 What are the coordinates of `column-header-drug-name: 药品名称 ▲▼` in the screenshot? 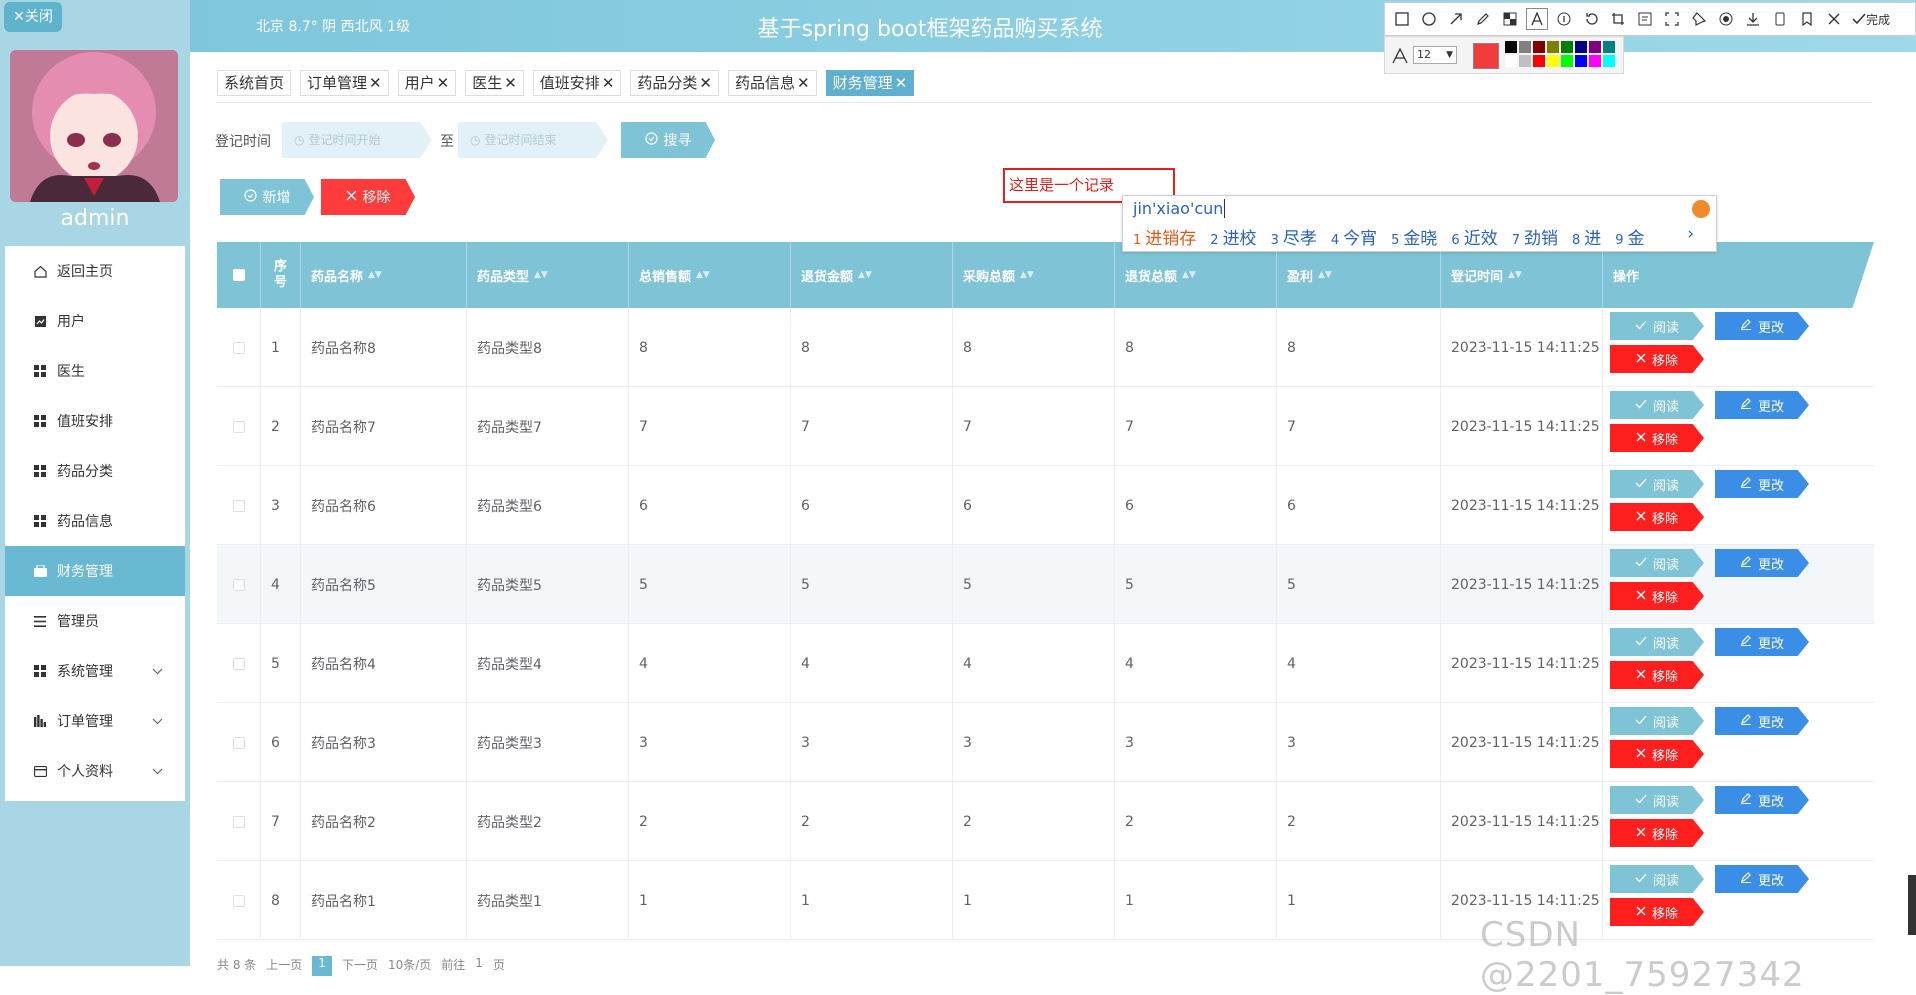 It's located at (384, 275).